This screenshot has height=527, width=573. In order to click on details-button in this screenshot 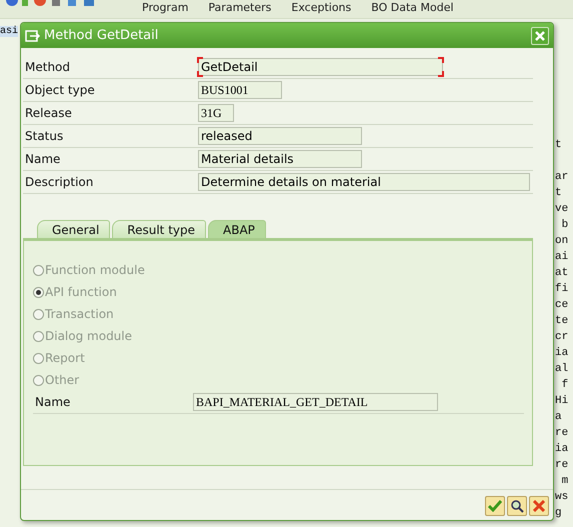, I will do `click(517, 506)`.